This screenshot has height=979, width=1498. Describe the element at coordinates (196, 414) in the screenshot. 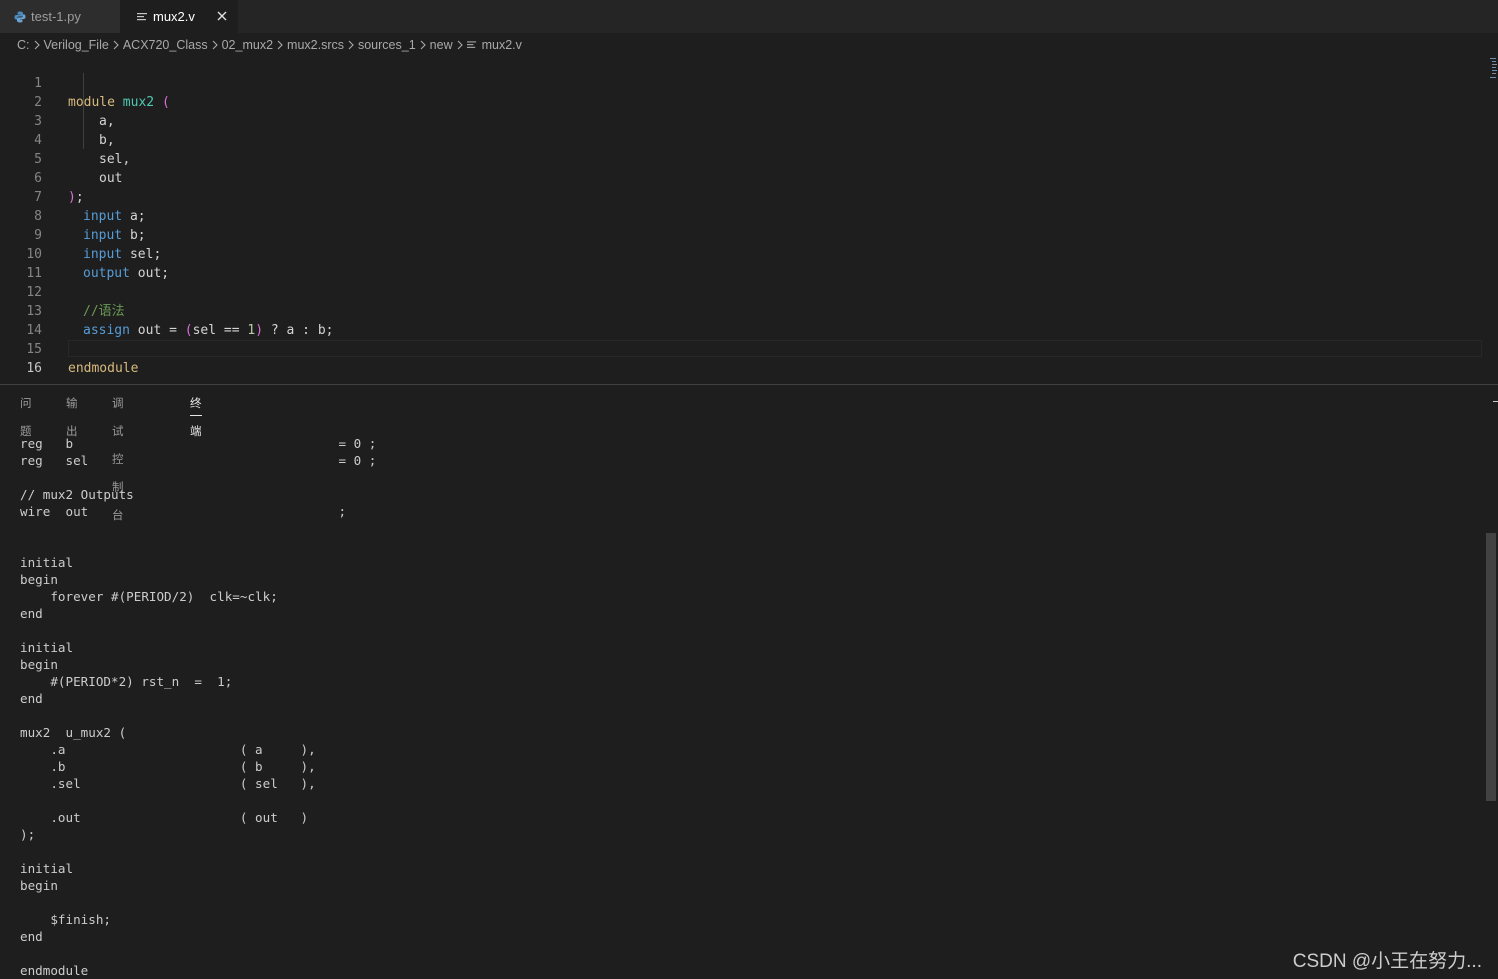

I see `tab-terminal: 终端` at that location.